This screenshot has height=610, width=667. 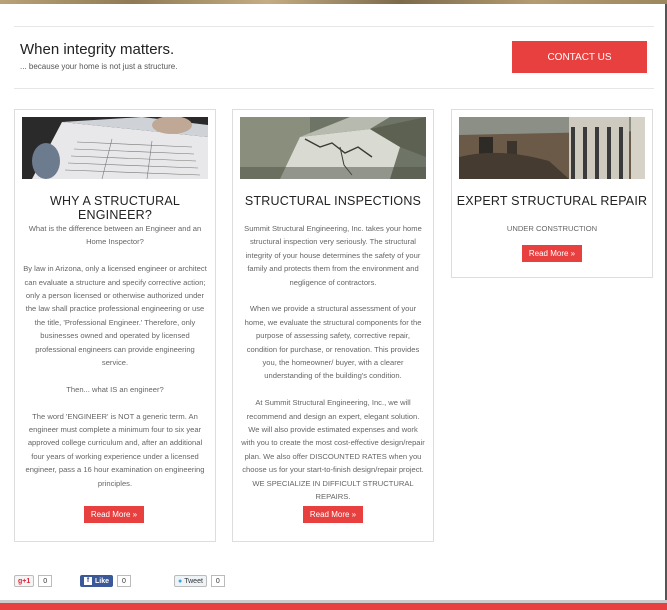 What do you see at coordinates (115, 389) in the screenshot?
I see `card-paragraph: Then... what IS an engineer?` at bounding box center [115, 389].